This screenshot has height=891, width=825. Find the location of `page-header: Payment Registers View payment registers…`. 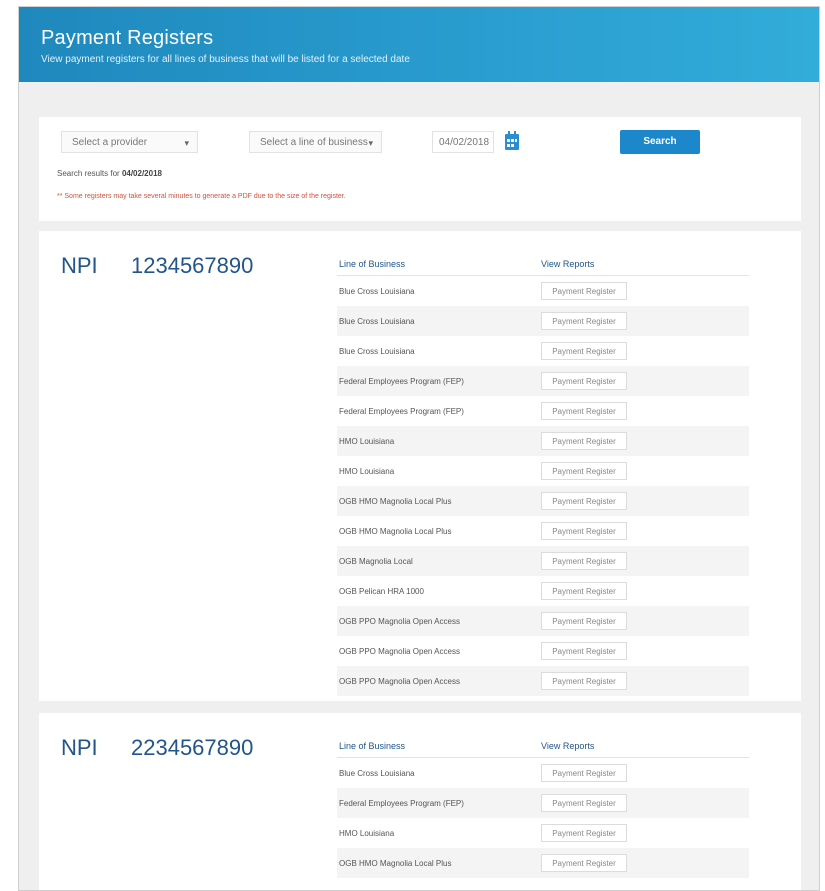

page-header: Payment Registers View payment registers… is located at coordinates (419, 44).